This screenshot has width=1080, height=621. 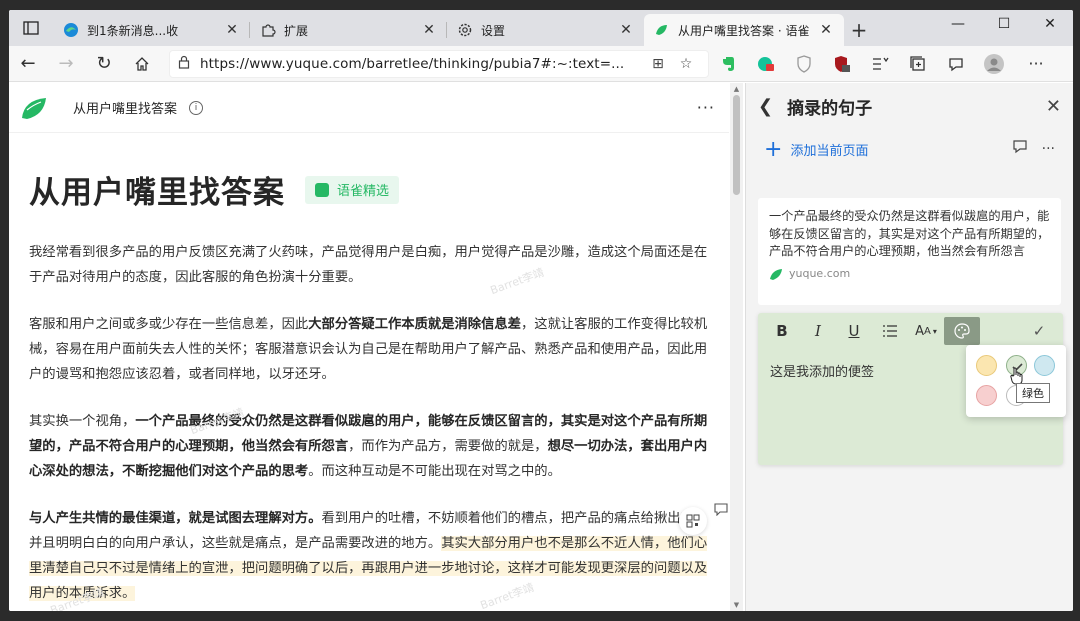 What do you see at coordinates (686, 64) in the screenshot?
I see `favorite-star-icon: ☆` at bounding box center [686, 64].